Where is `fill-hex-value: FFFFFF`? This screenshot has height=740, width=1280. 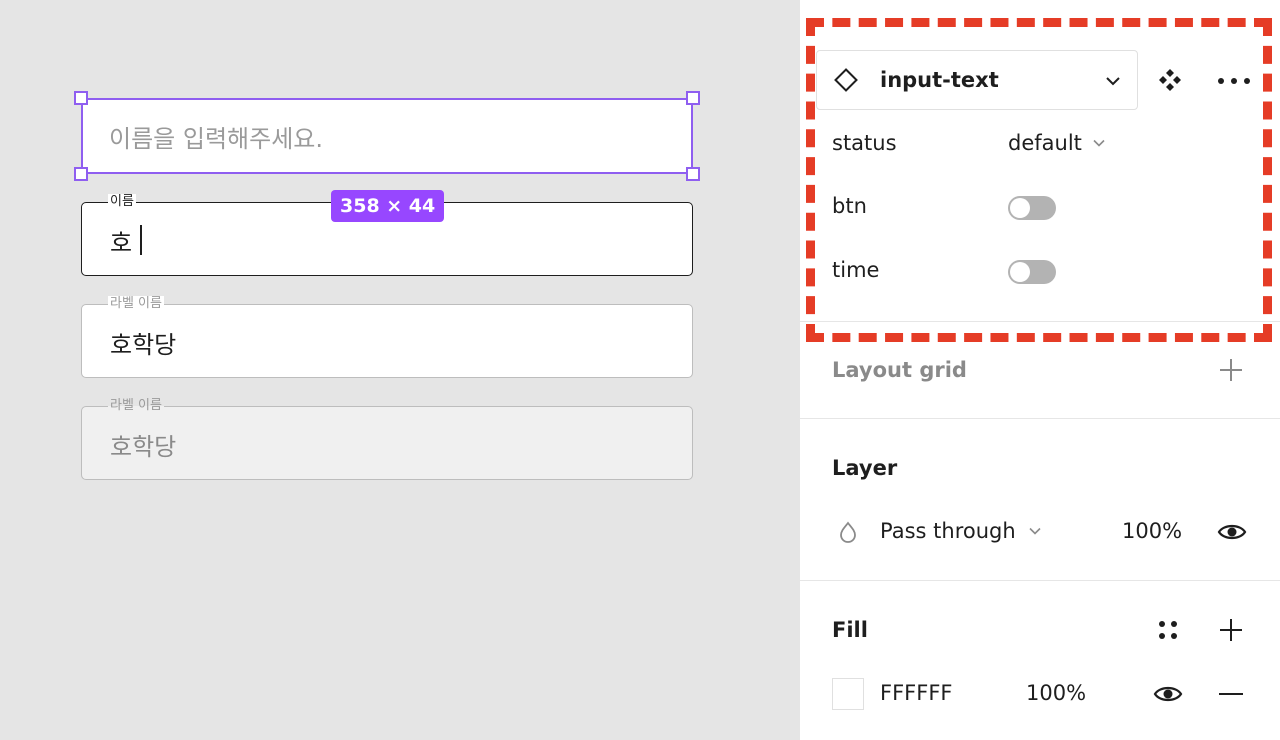 fill-hex-value: FFFFFF is located at coordinates (916, 693).